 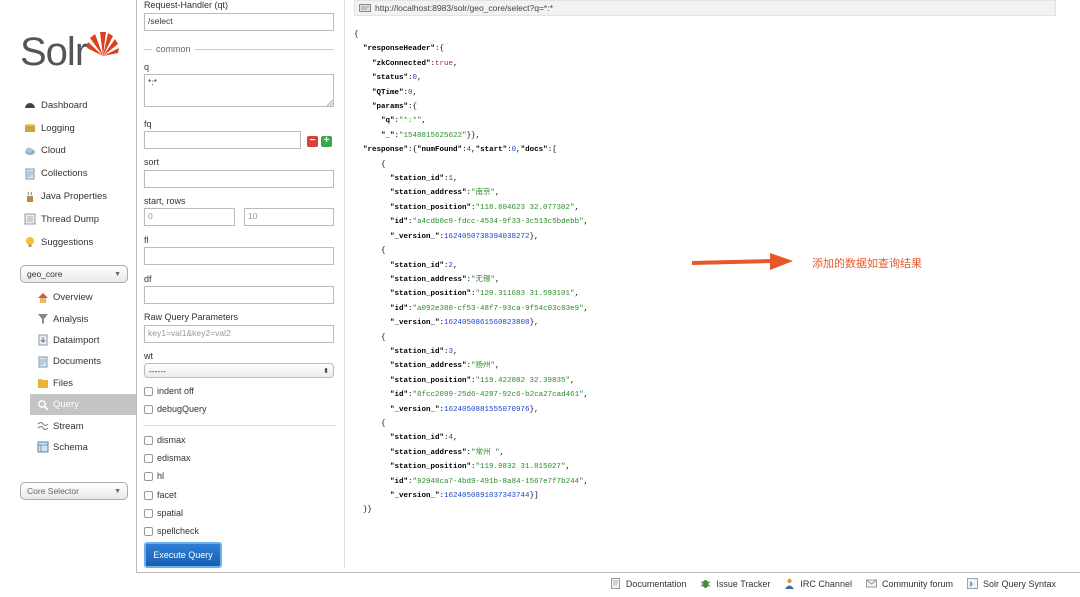 What do you see at coordinates (239, 90) in the screenshot?
I see `q-textarea: *:*` at bounding box center [239, 90].